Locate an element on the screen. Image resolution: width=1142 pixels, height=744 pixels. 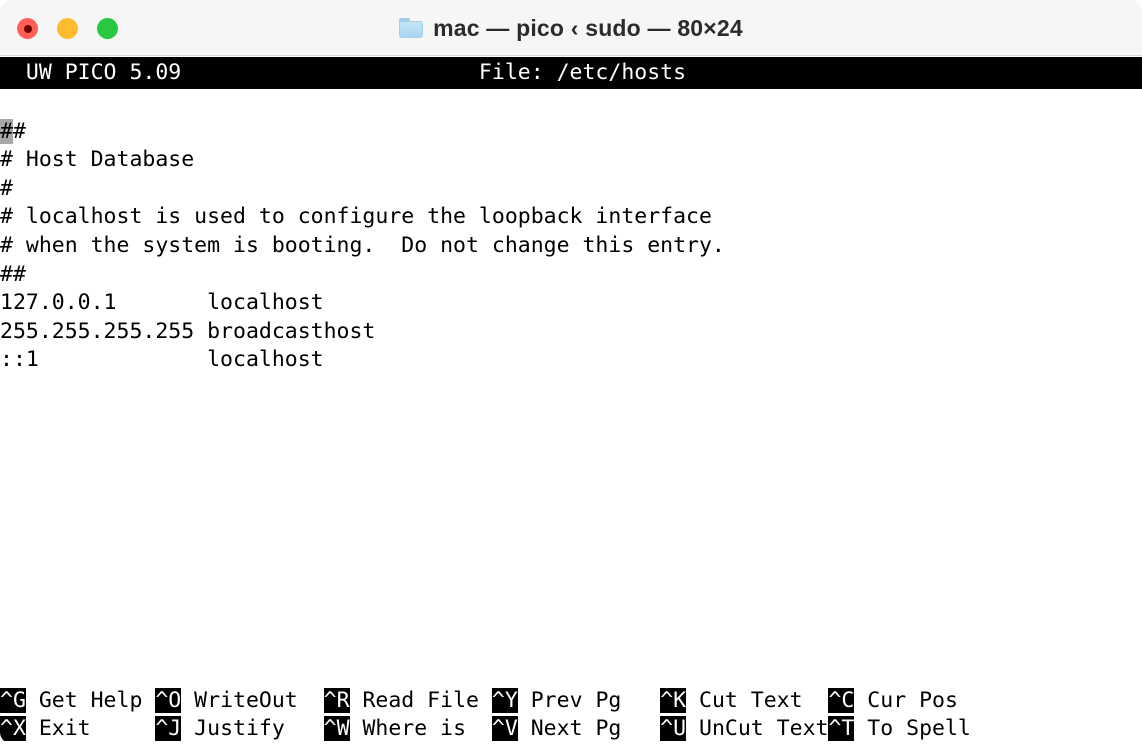
text-cursor: # is located at coordinates (6, 131).